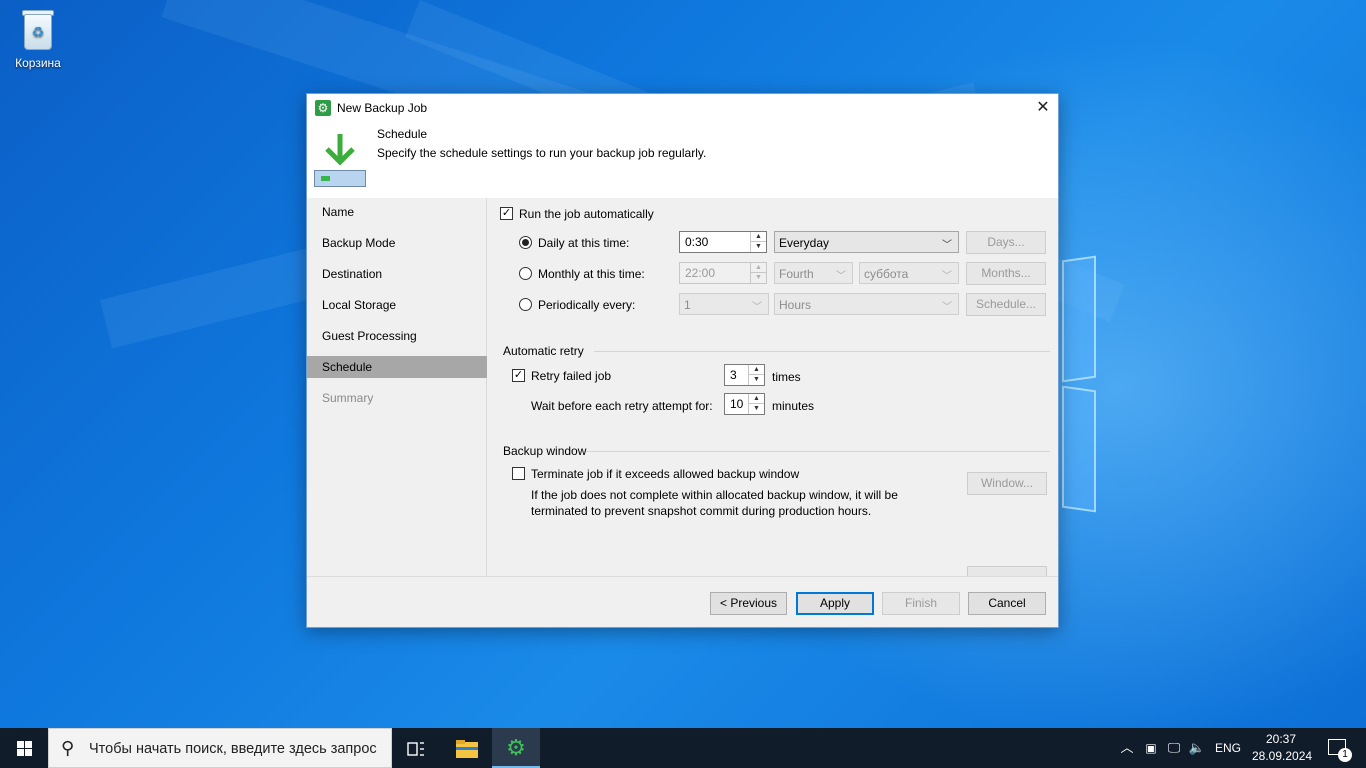 The height and width of the screenshot is (768, 1366). I want to click on periodic-interval-value: 1, so click(687, 305).